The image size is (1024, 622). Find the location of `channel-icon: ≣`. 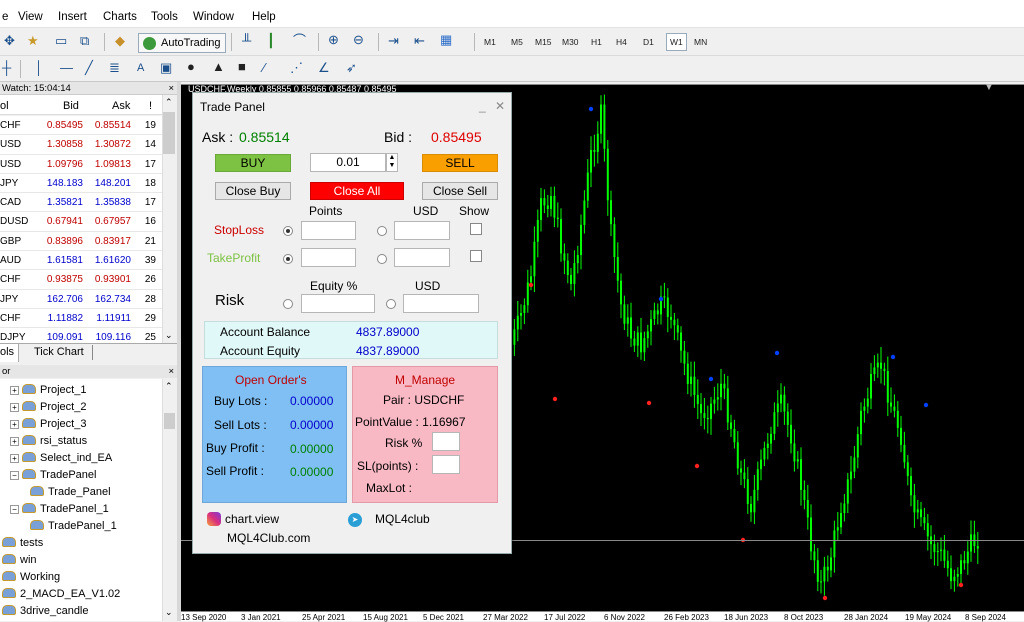

channel-icon: ≣ is located at coordinates (114, 68).